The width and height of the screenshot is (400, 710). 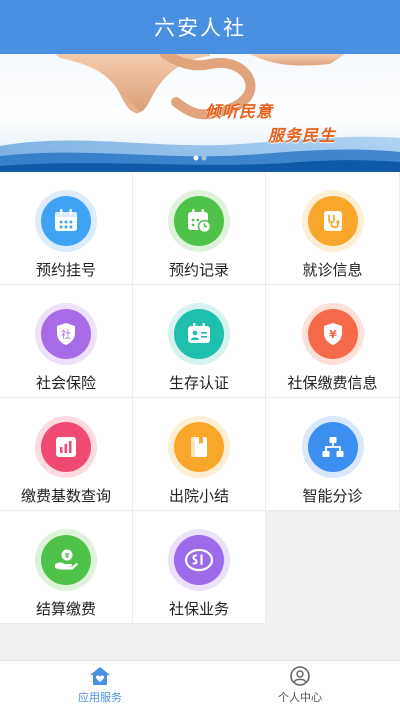 I want to click on shield-yen-icon: ¥, so click(x=332, y=334).